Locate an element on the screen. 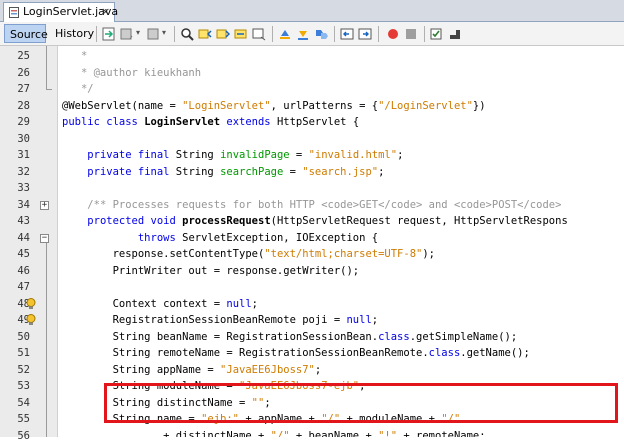  line-number: 28 is located at coordinates (15, 106).